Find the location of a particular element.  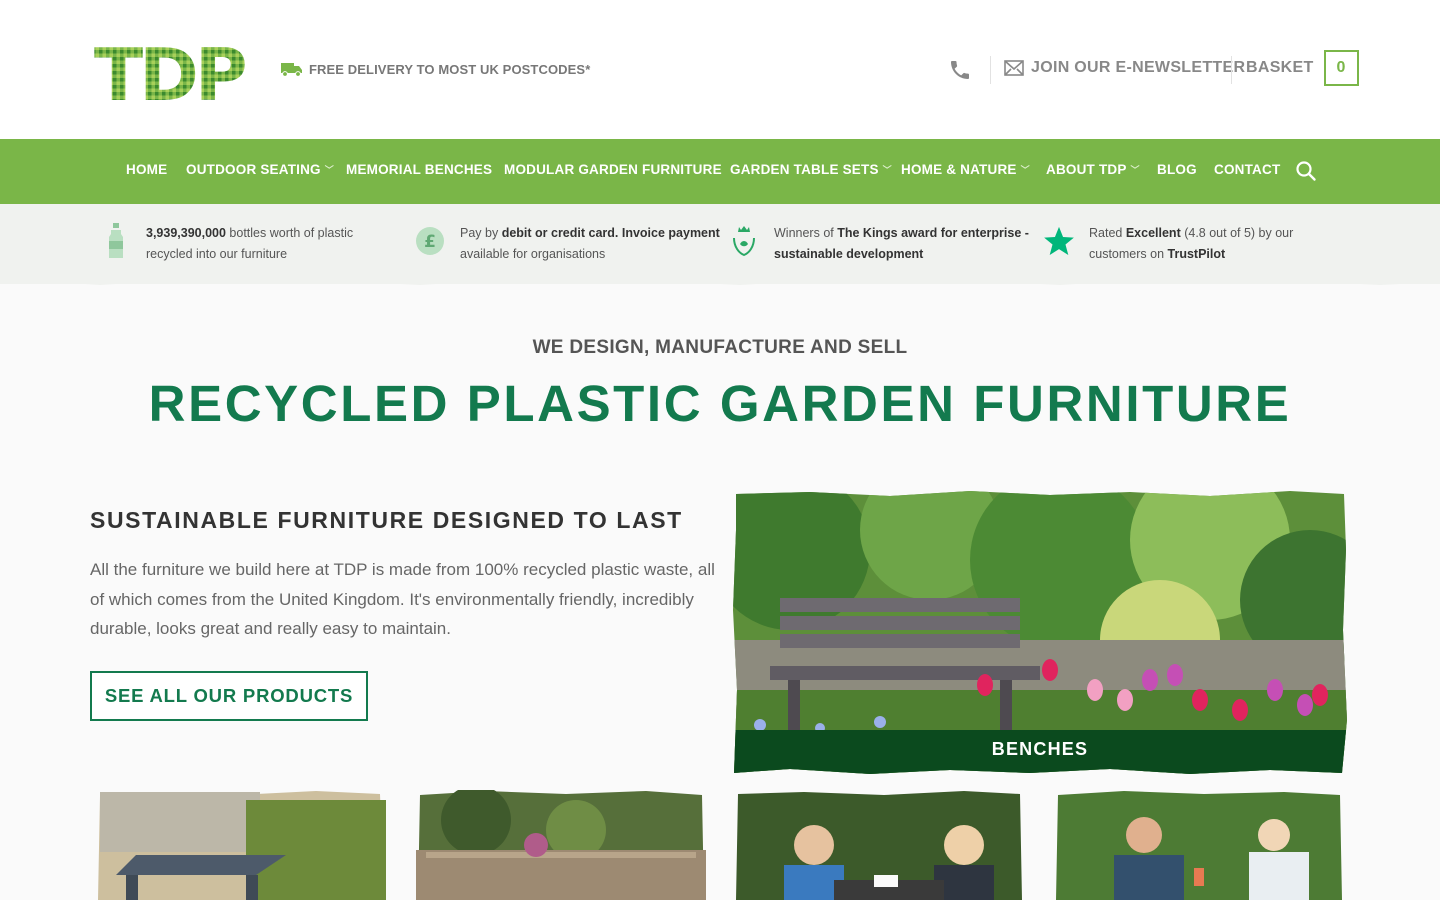

usp-text: bottles worth of plastic is located at coordinates (289, 233).